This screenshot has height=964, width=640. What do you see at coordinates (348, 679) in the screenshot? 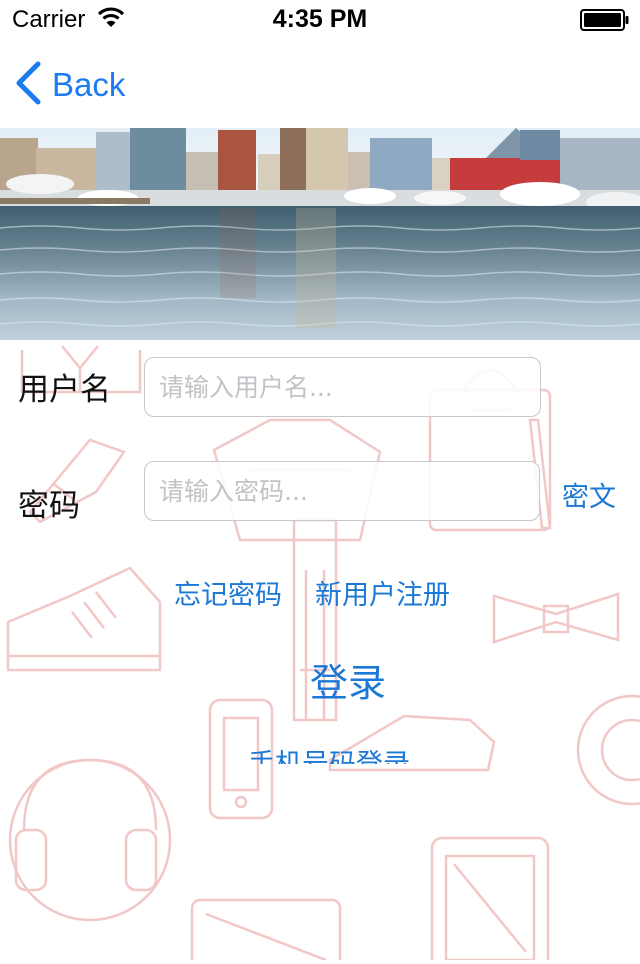
I see `login-button: 登录` at bounding box center [348, 679].